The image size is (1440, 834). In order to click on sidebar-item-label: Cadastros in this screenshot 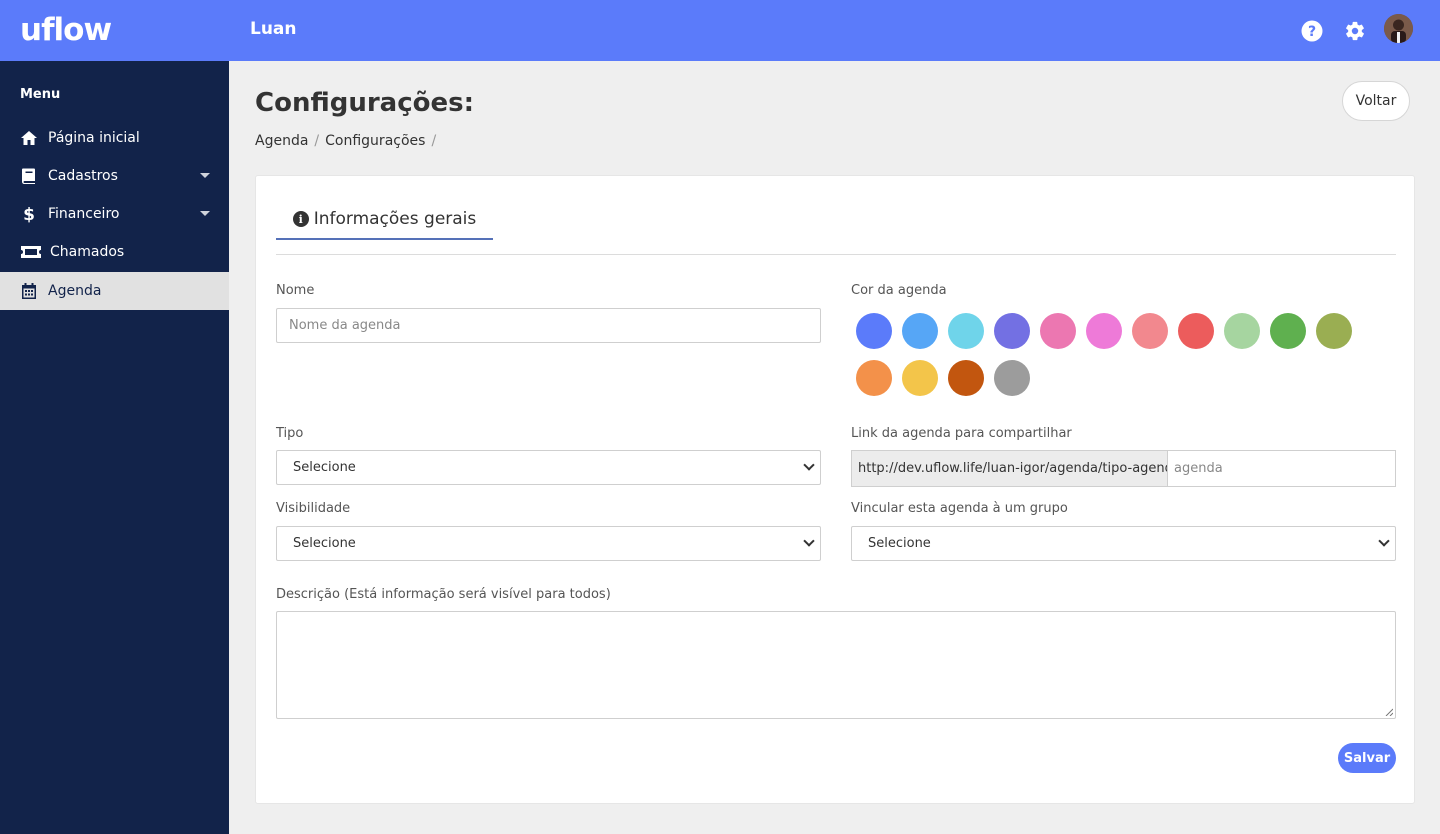, I will do `click(83, 176)`.